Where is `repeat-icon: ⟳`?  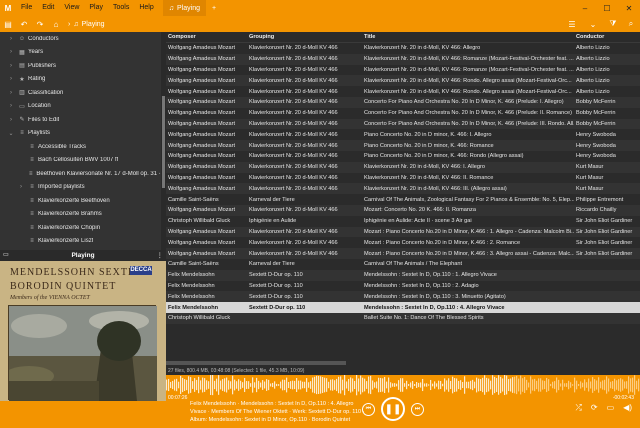 repeat-icon: ⟳ is located at coordinates (594, 408).